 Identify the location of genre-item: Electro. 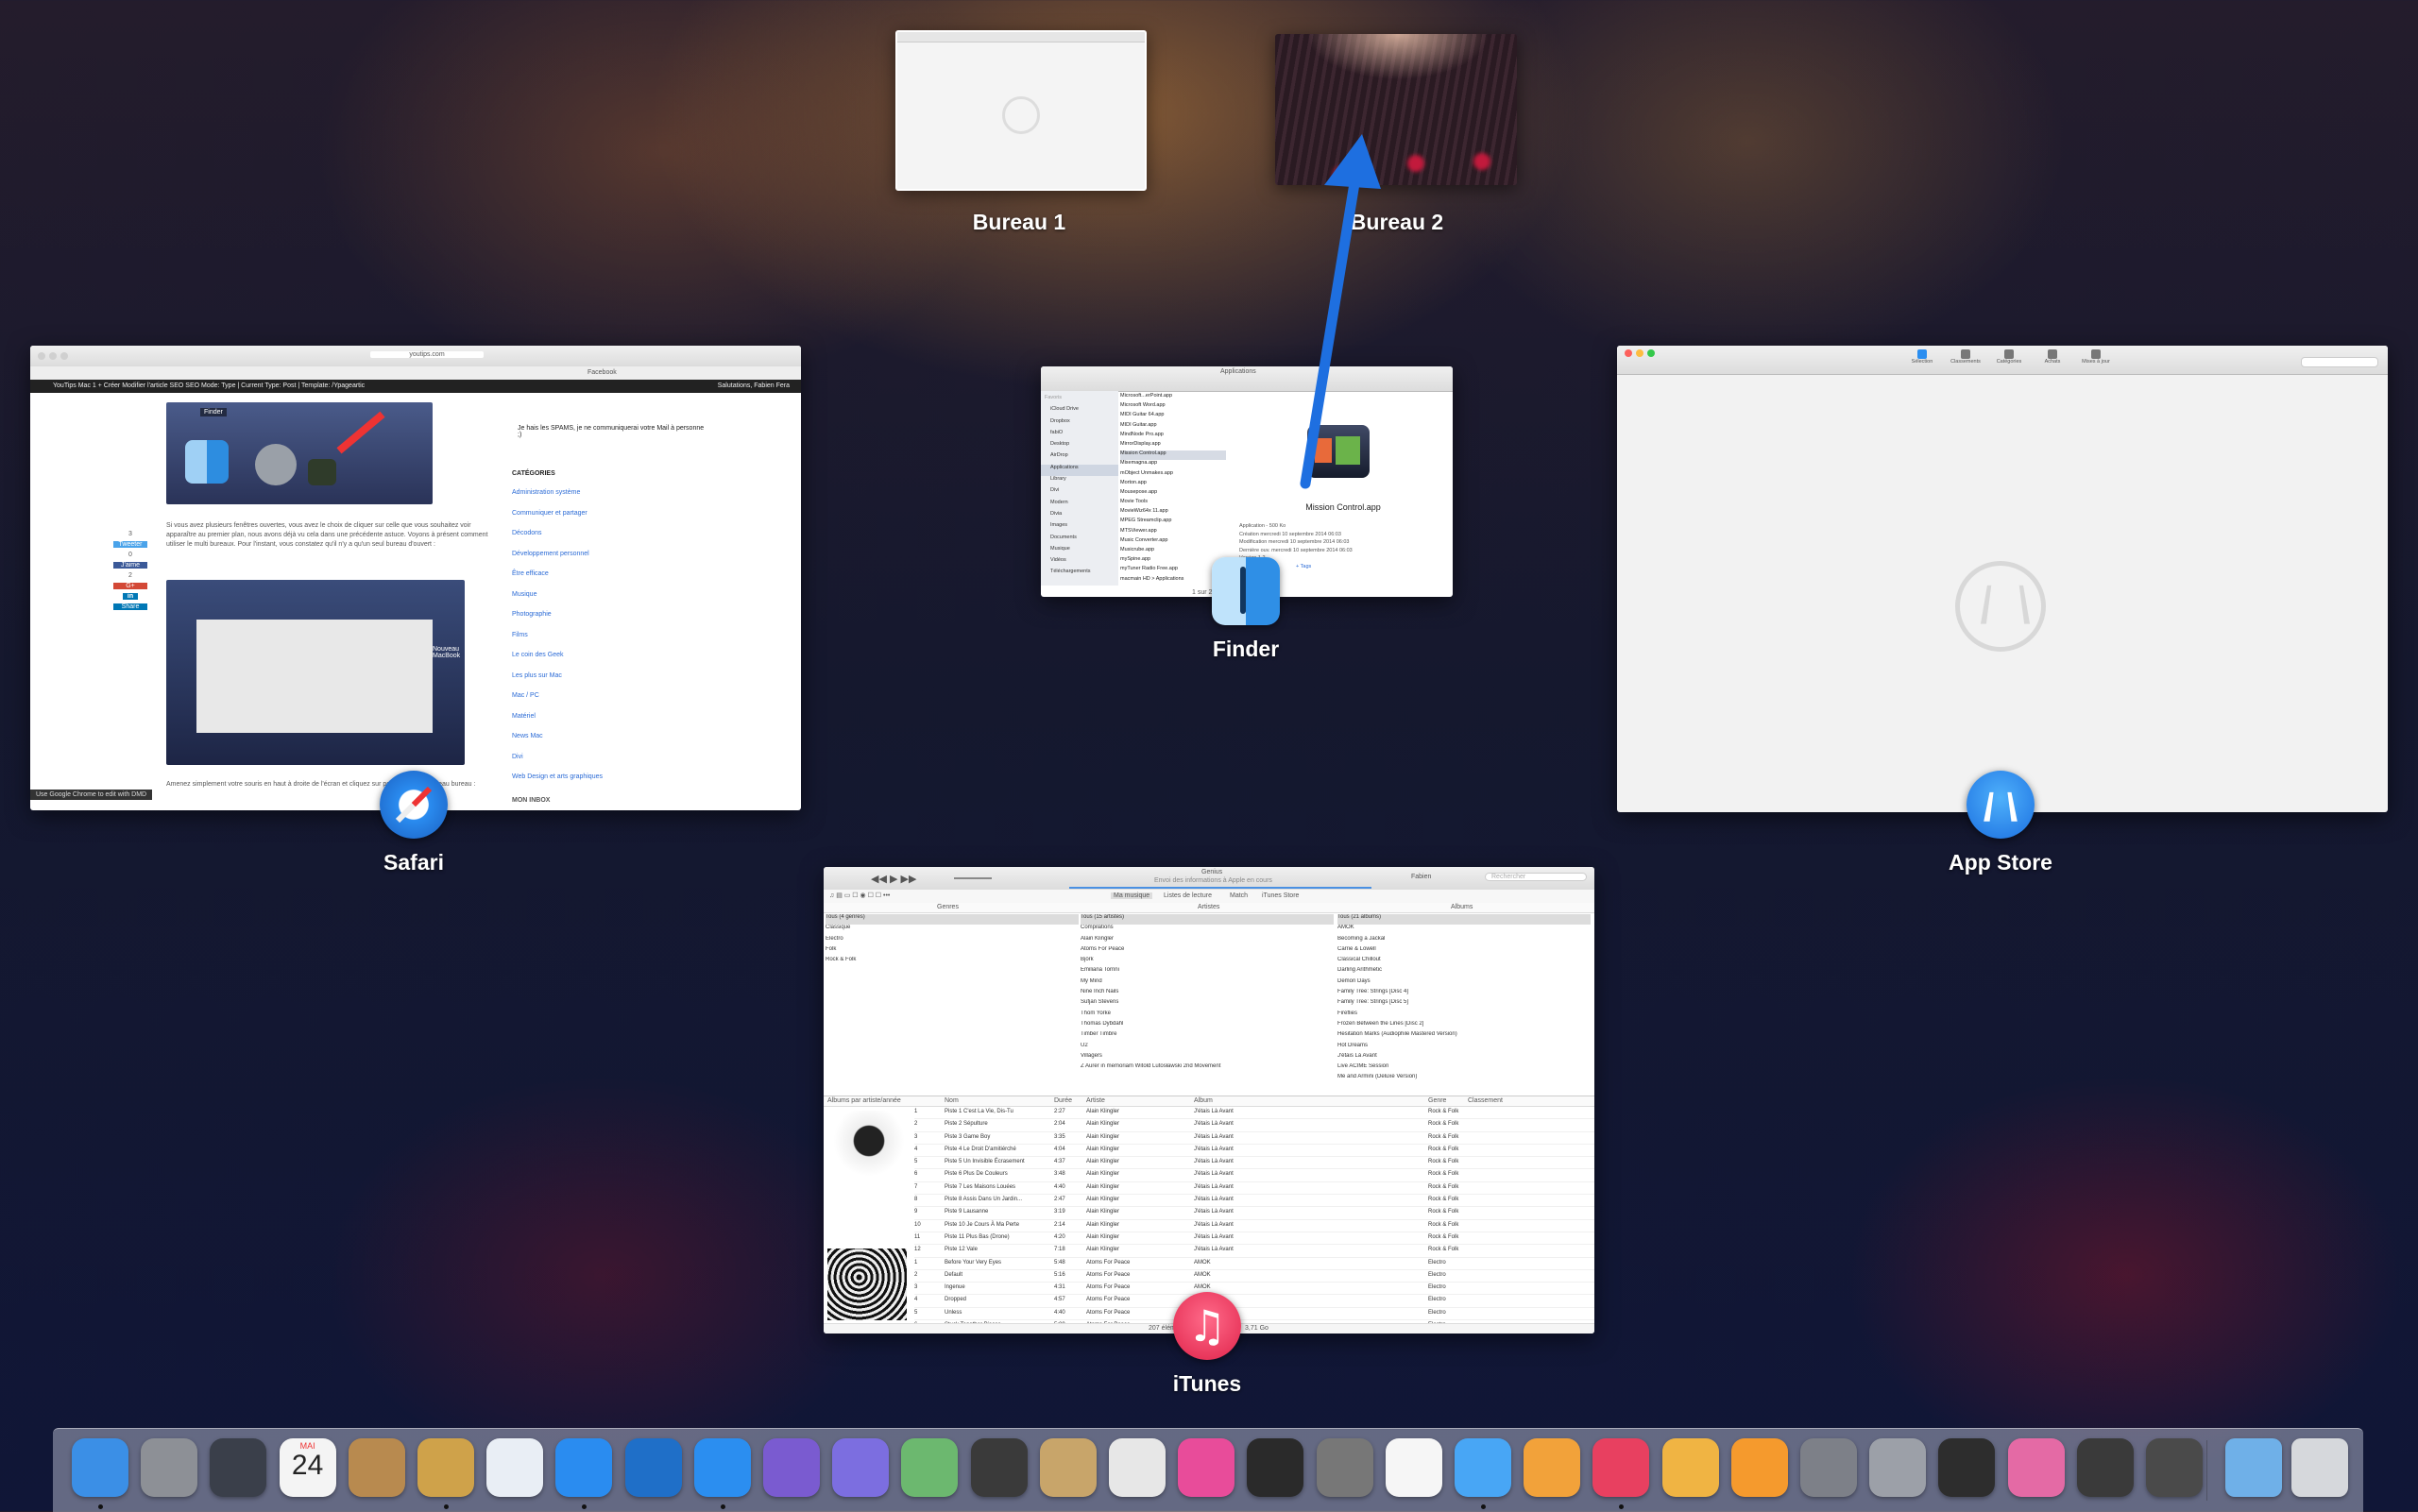
(952, 941).